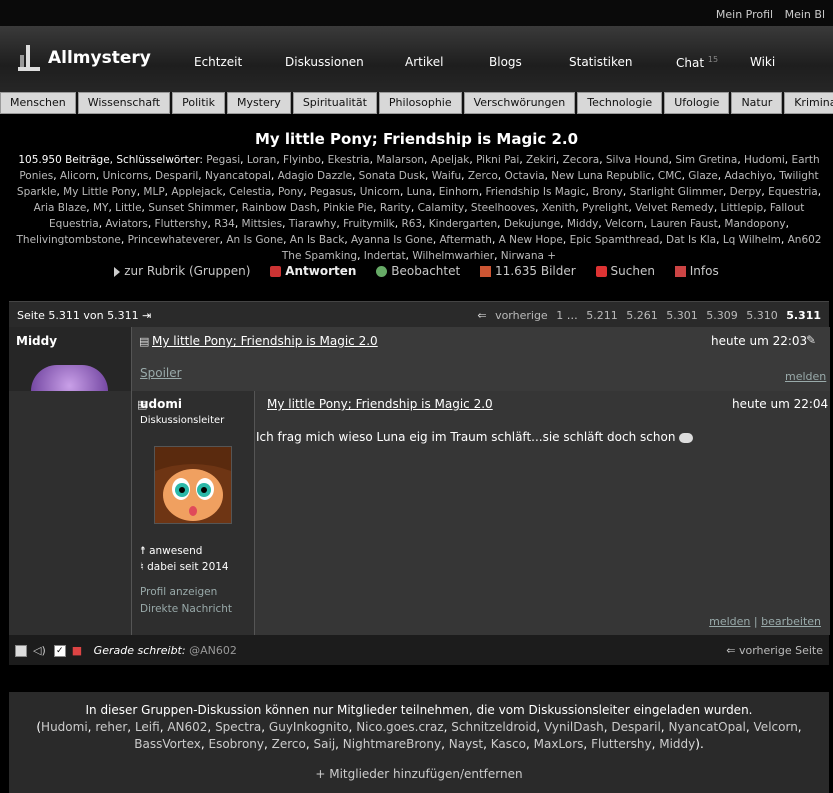  What do you see at coordinates (583, 224) in the screenshot?
I see `keyword-link: Middy` at bounding box center [583, 224].